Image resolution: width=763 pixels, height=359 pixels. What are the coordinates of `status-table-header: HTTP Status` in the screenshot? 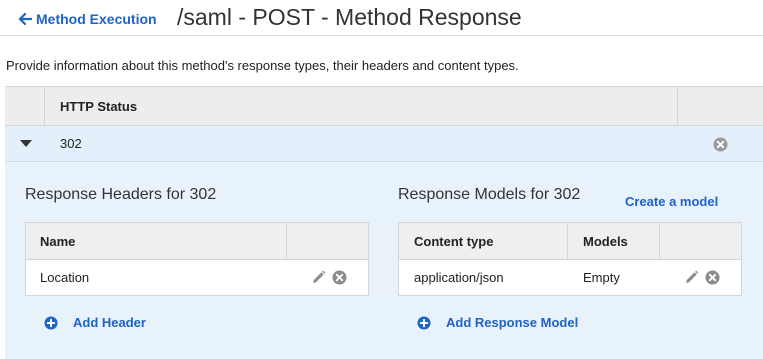 It's located at (384, 106).